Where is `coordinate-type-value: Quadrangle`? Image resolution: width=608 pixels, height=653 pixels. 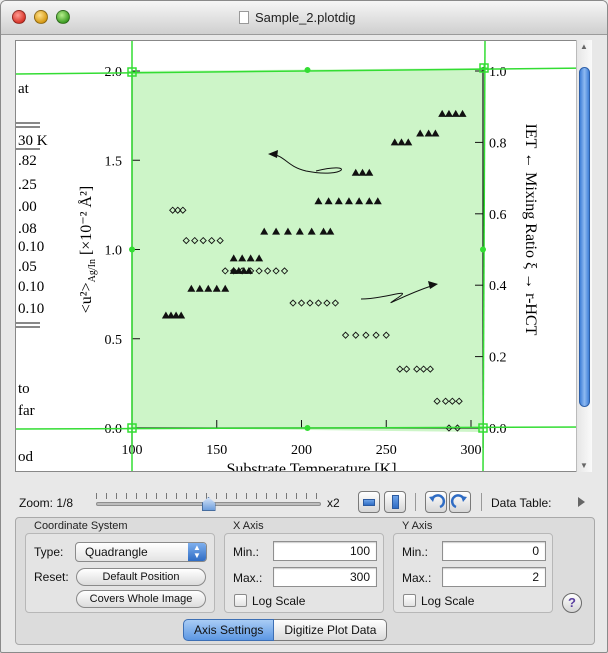 coordinate-type-value: Quadrangle is located at coordinates (116, 552).